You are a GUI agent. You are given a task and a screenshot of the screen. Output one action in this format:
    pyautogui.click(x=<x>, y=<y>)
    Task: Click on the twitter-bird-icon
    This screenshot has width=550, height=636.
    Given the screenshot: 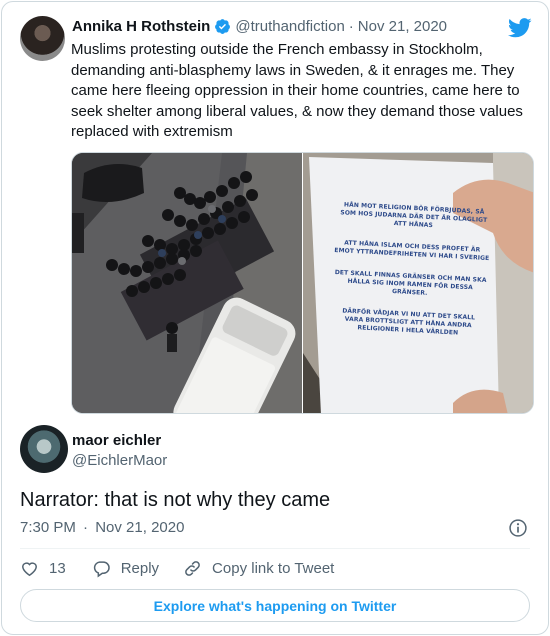 What is the action you would take?
    pyautogui.click(x=520, y=28)
    